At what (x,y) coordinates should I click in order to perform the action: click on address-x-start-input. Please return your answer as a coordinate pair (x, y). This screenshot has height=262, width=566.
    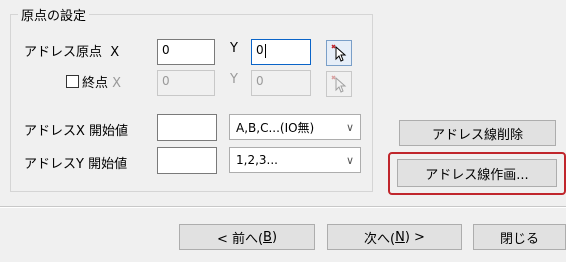
    Looking at the image, I should click on (187, 127).